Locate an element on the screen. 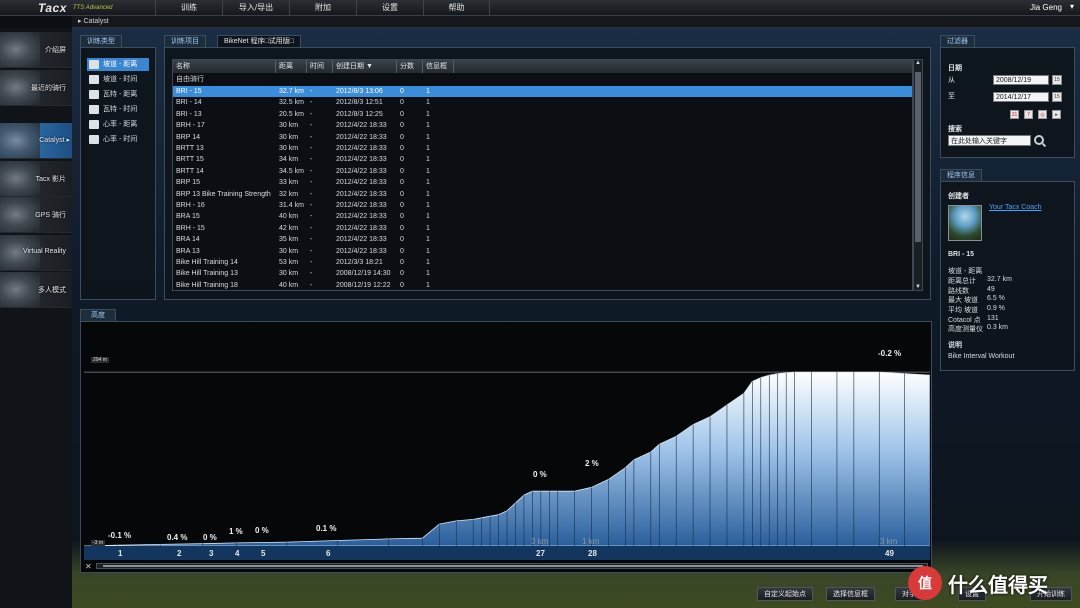  column-infobox: 信息框 is located at coordinates (438, 66).